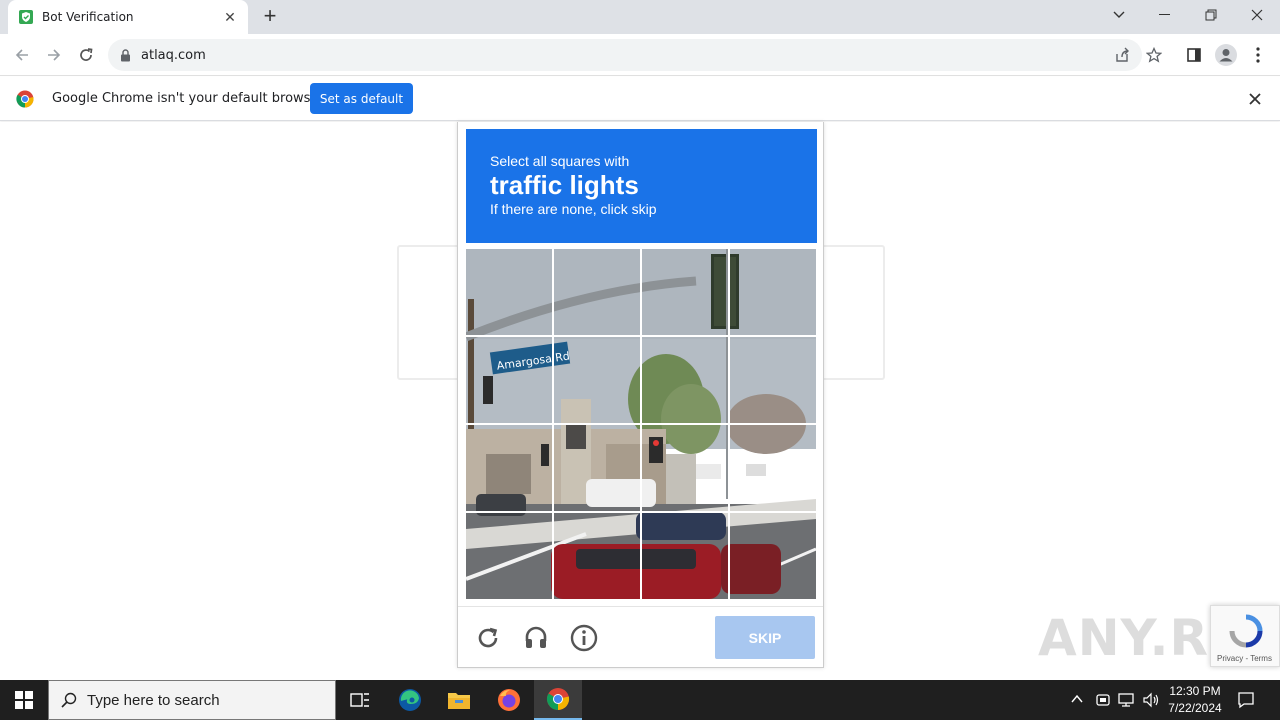  I want to click on tab-strip: Bot Verification ✕ +, so click(640, 17).